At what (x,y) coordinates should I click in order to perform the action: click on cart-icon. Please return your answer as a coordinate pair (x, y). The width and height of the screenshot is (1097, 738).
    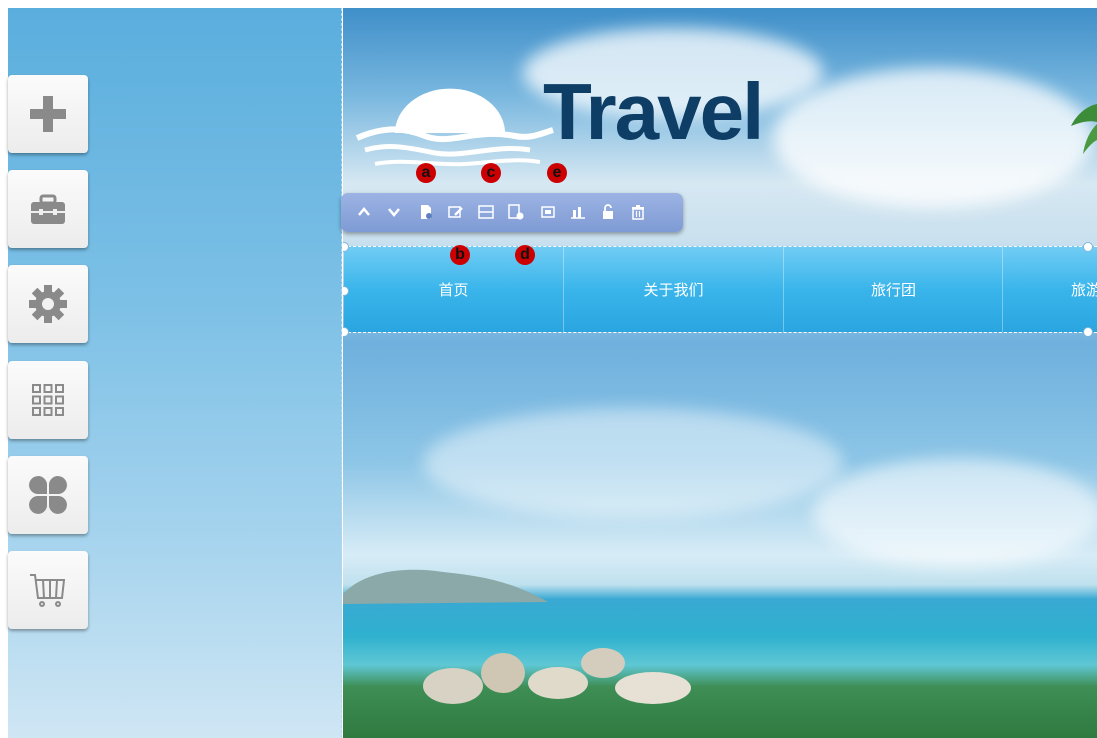
    Looking at the image, I should click on (48, 590).